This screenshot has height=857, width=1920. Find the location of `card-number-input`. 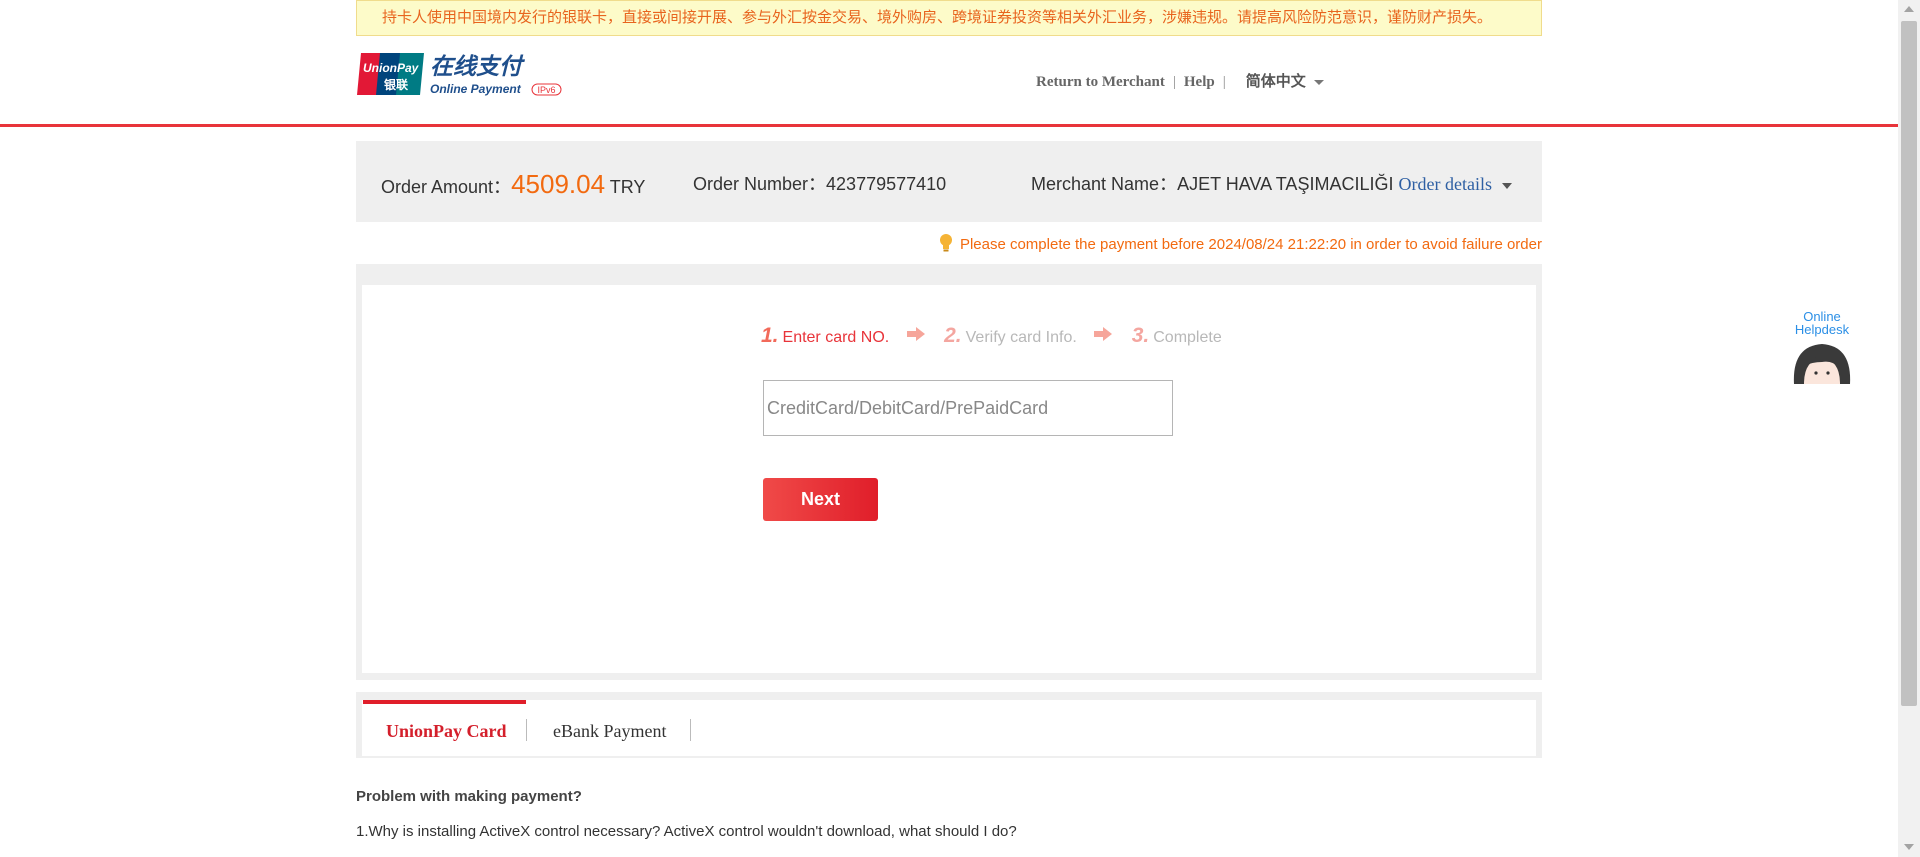

card-number-input is located at coordinates (968, 408).